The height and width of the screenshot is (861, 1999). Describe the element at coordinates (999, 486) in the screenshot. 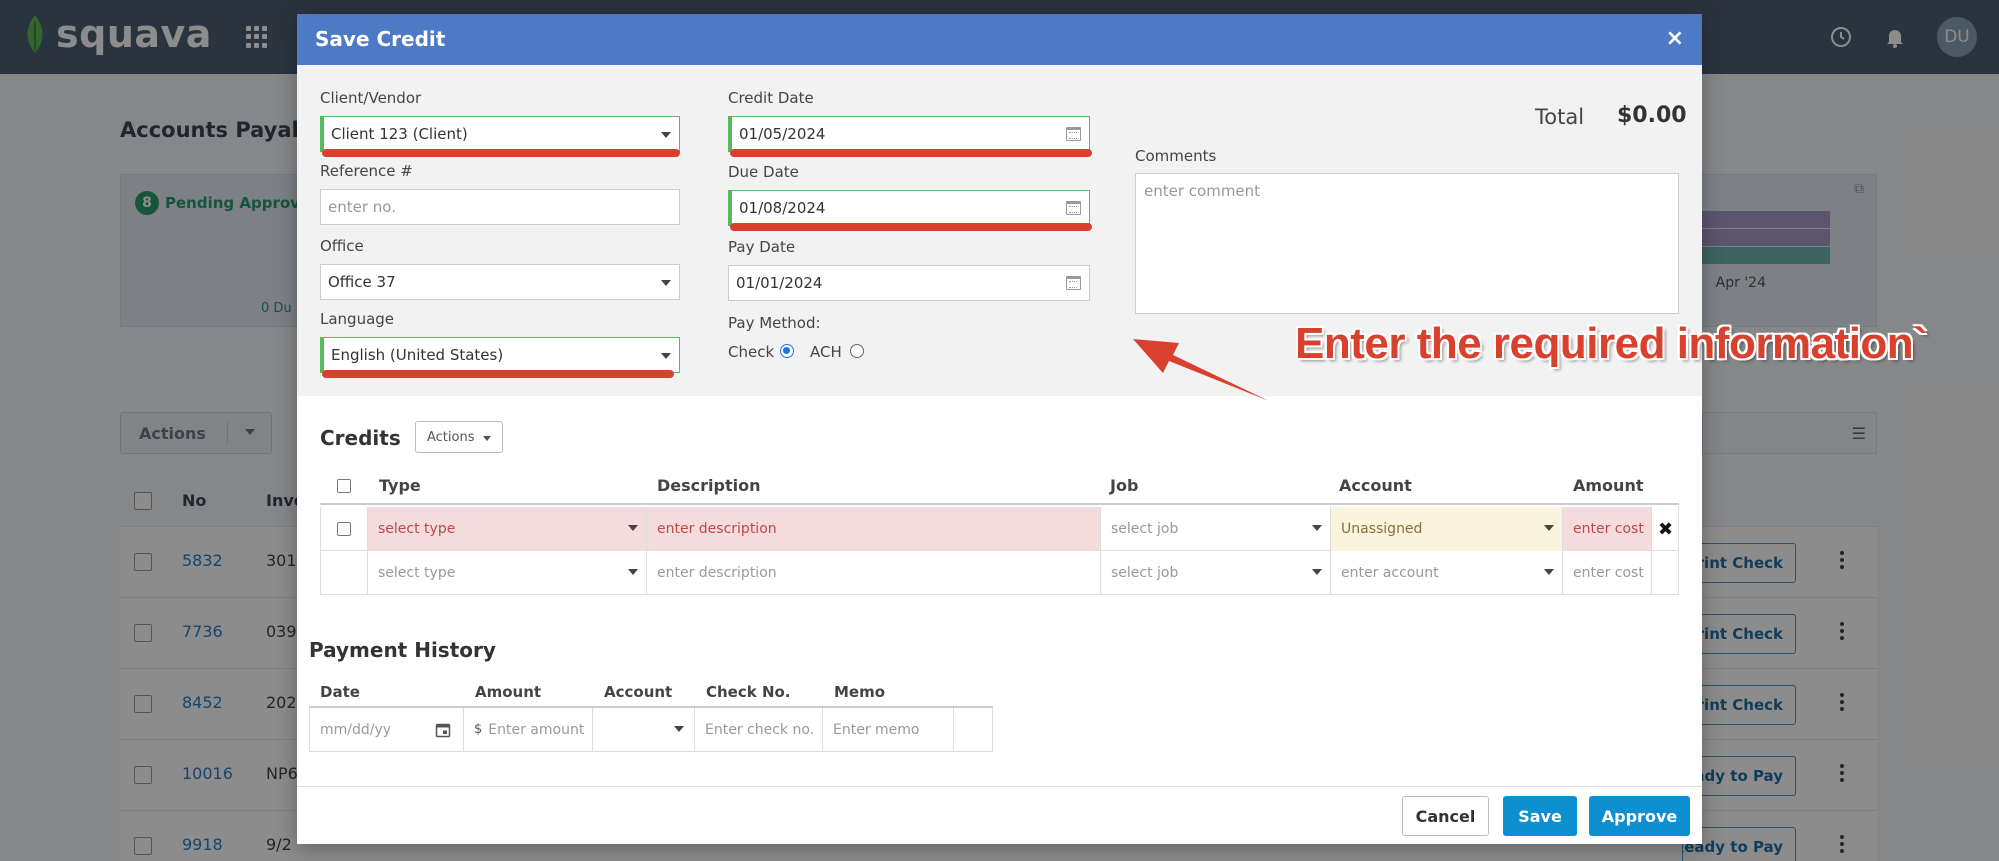

I see `credits-table-header: Type Description Job Account Amount` at that location.